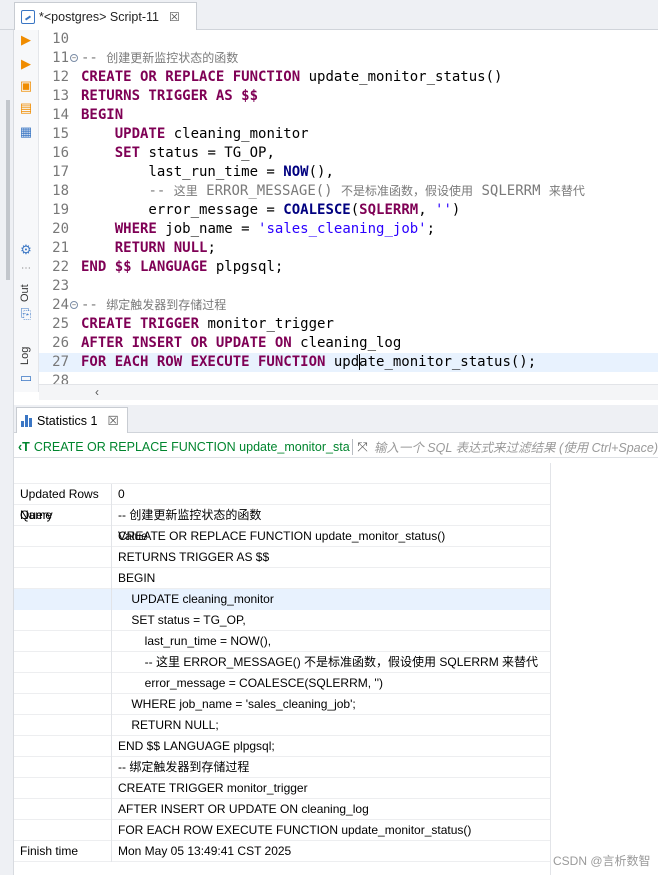  What do you see at coordinates (362, 447) in the screenshot?
I see `expand-icon: ⤧` at bounding box center [362, 447].